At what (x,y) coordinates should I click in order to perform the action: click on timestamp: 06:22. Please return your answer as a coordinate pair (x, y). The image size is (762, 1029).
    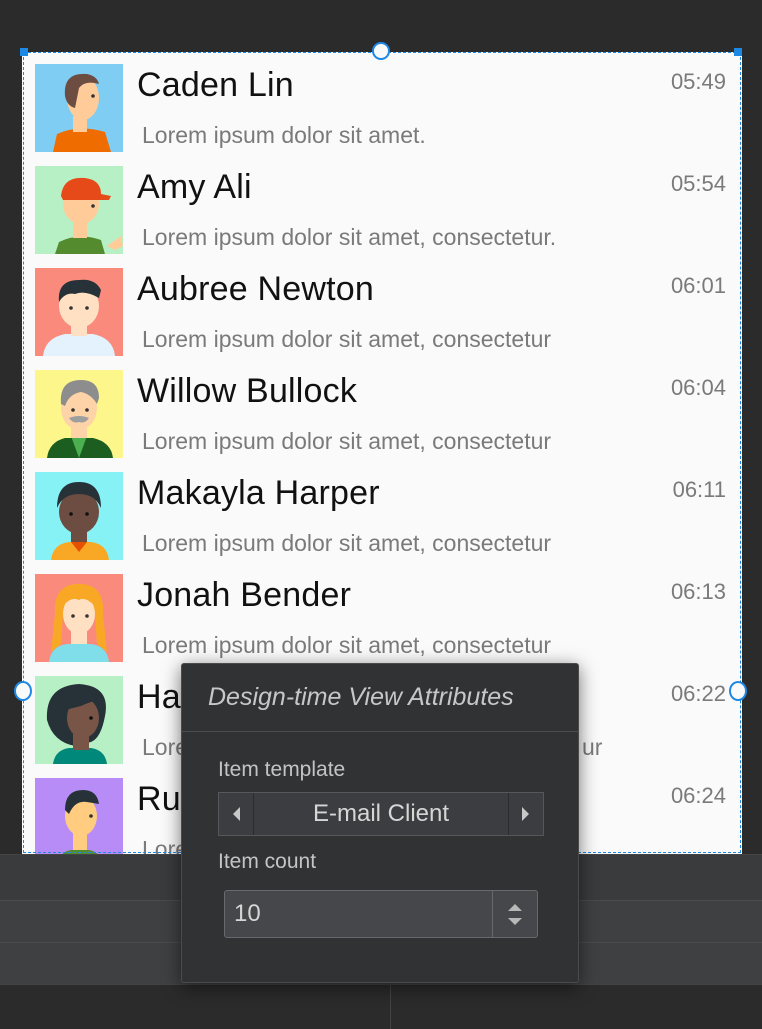
    Looking at the image, I should click on (698, 693).